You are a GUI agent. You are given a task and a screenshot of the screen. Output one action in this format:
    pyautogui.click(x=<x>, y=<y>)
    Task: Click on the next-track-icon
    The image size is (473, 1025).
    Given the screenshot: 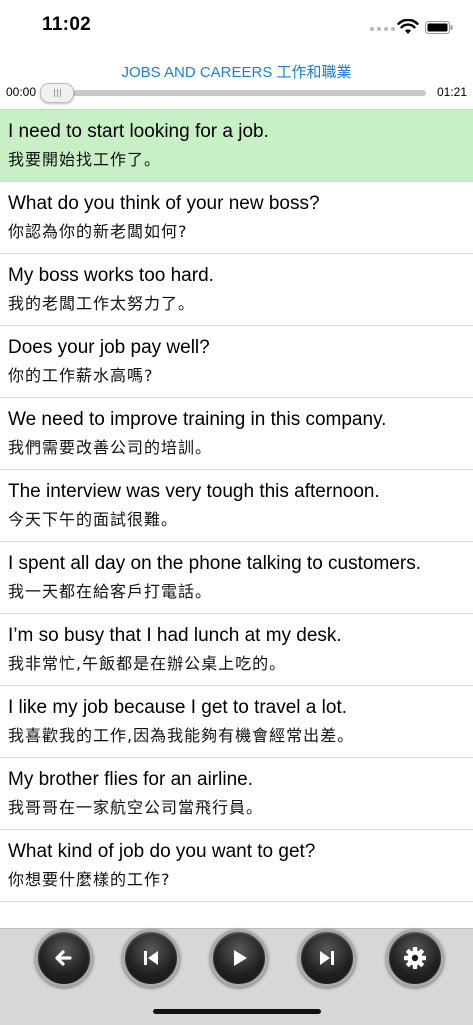 What is the action you would take?
    pyautogui.click(x=327, y=958)
    